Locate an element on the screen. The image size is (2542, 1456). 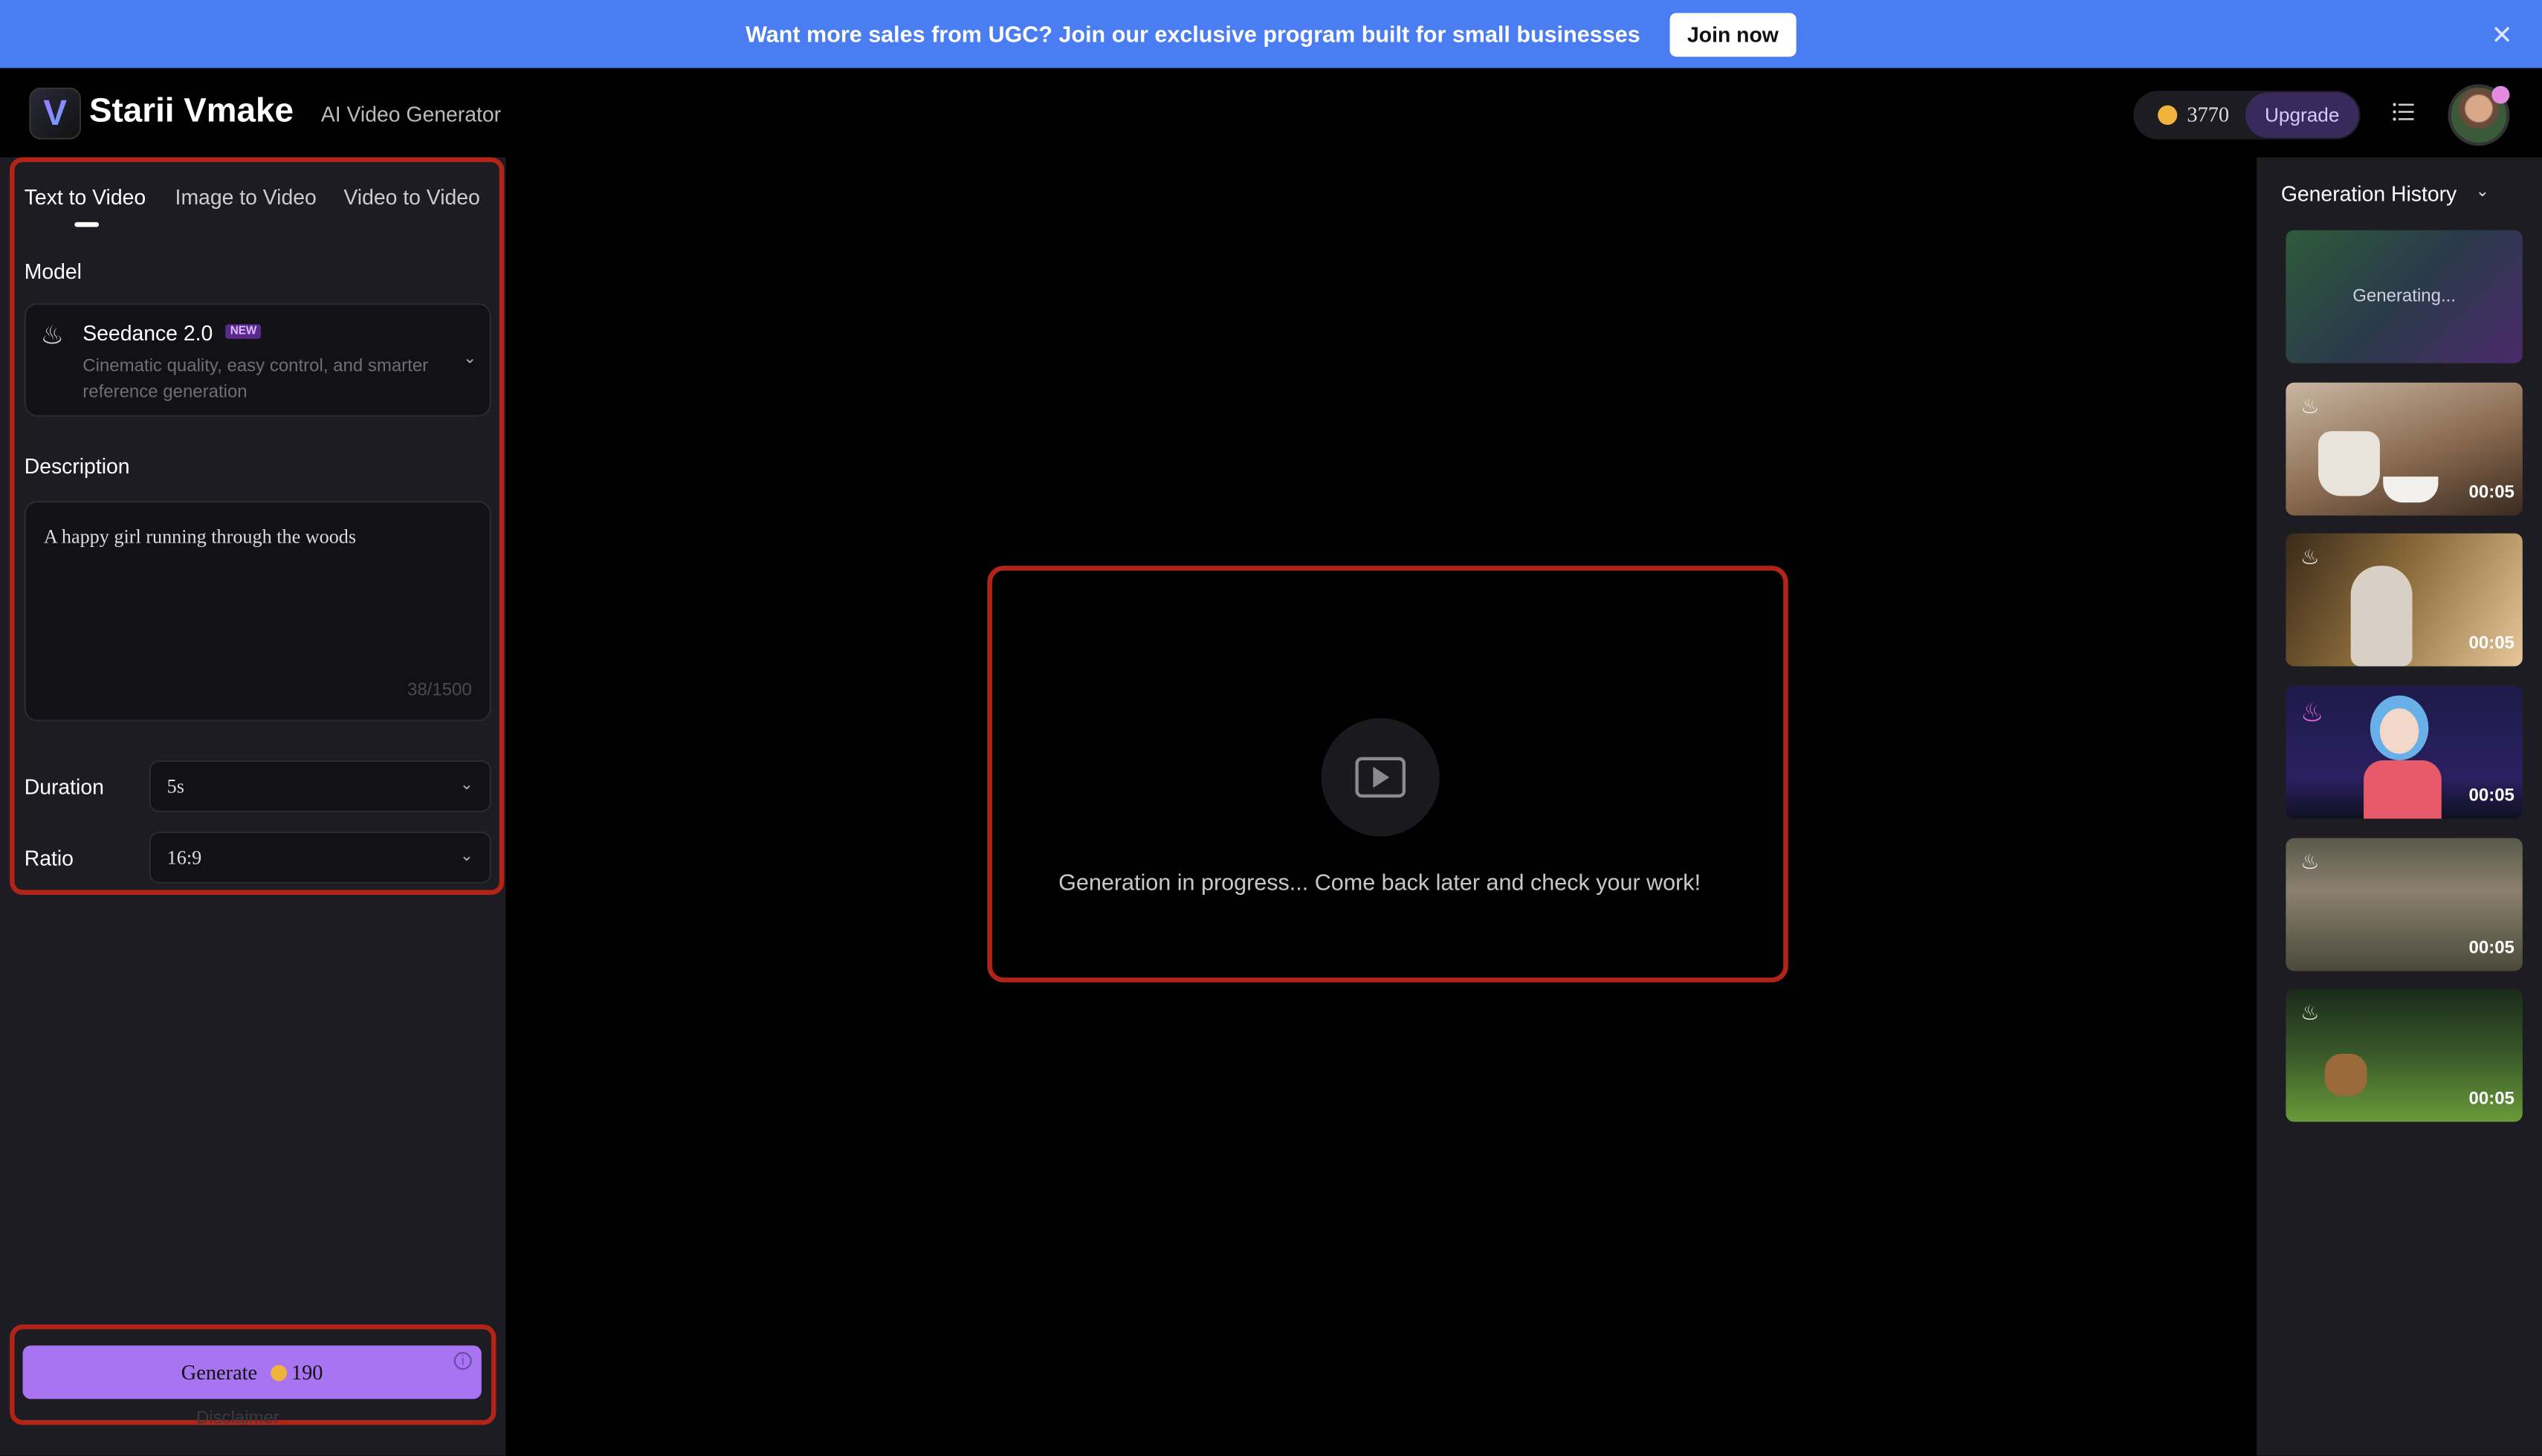
description-value: A happy girl running through the woods is located at coordinates (200, 537).